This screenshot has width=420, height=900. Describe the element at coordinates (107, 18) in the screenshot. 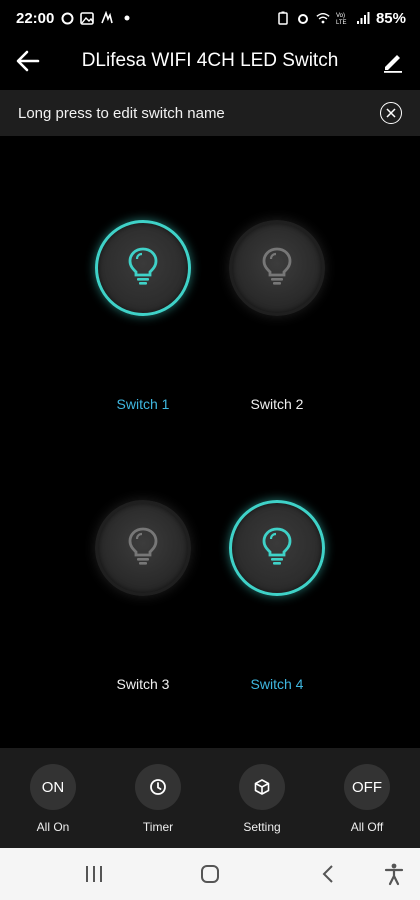

I see `notification-app-icon` at that location.